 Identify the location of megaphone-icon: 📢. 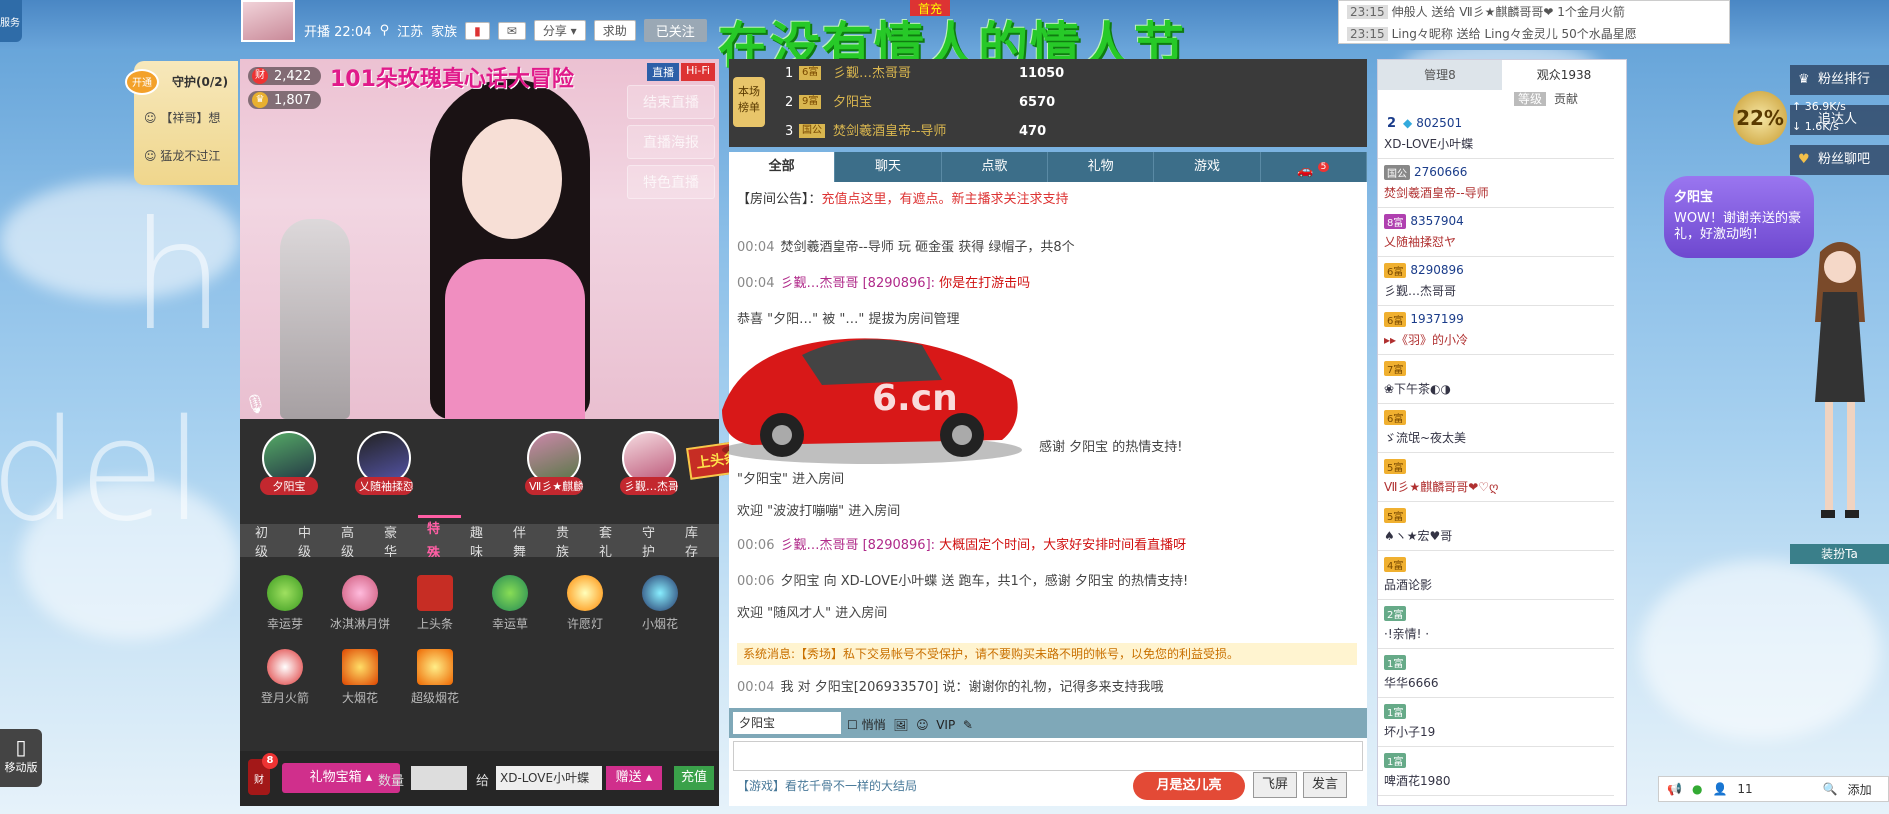
(1674, 789).